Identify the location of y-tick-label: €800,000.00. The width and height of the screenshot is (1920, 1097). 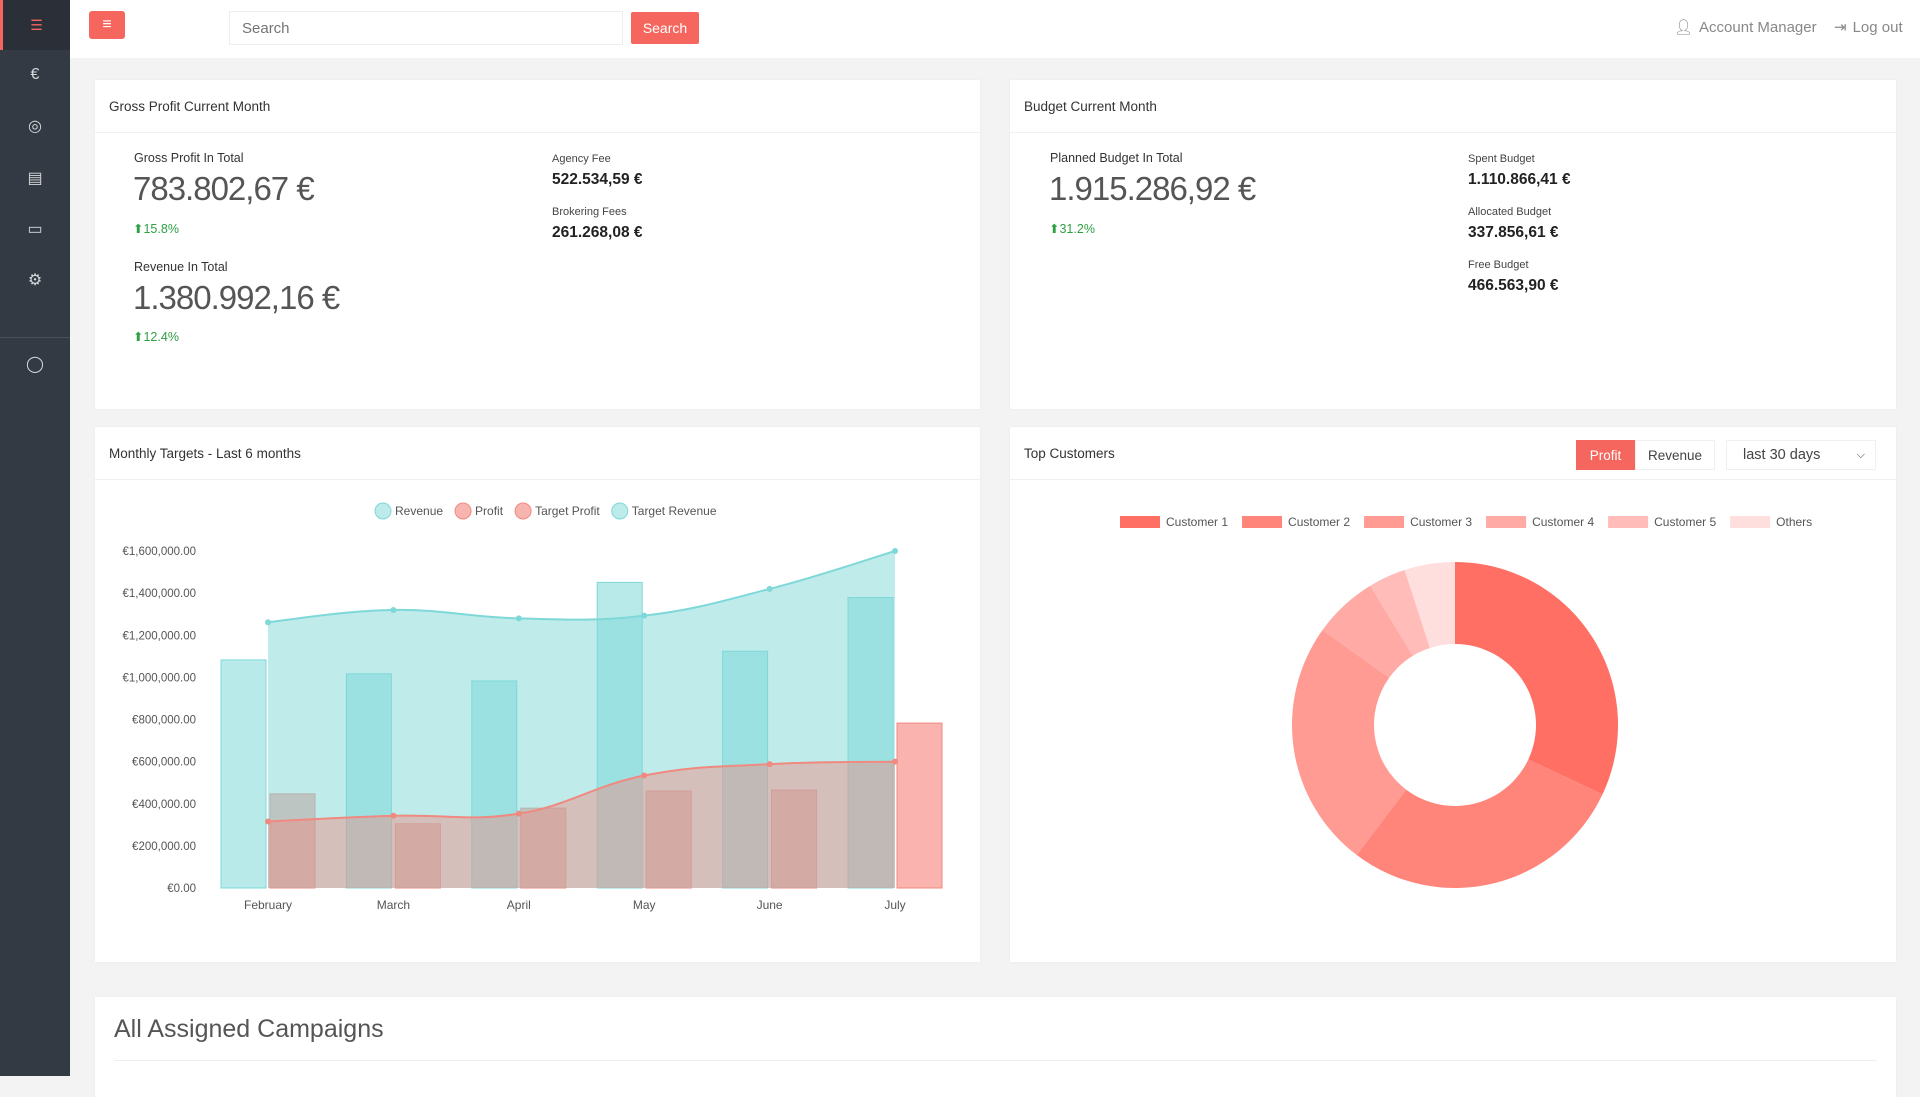
(164, 721).